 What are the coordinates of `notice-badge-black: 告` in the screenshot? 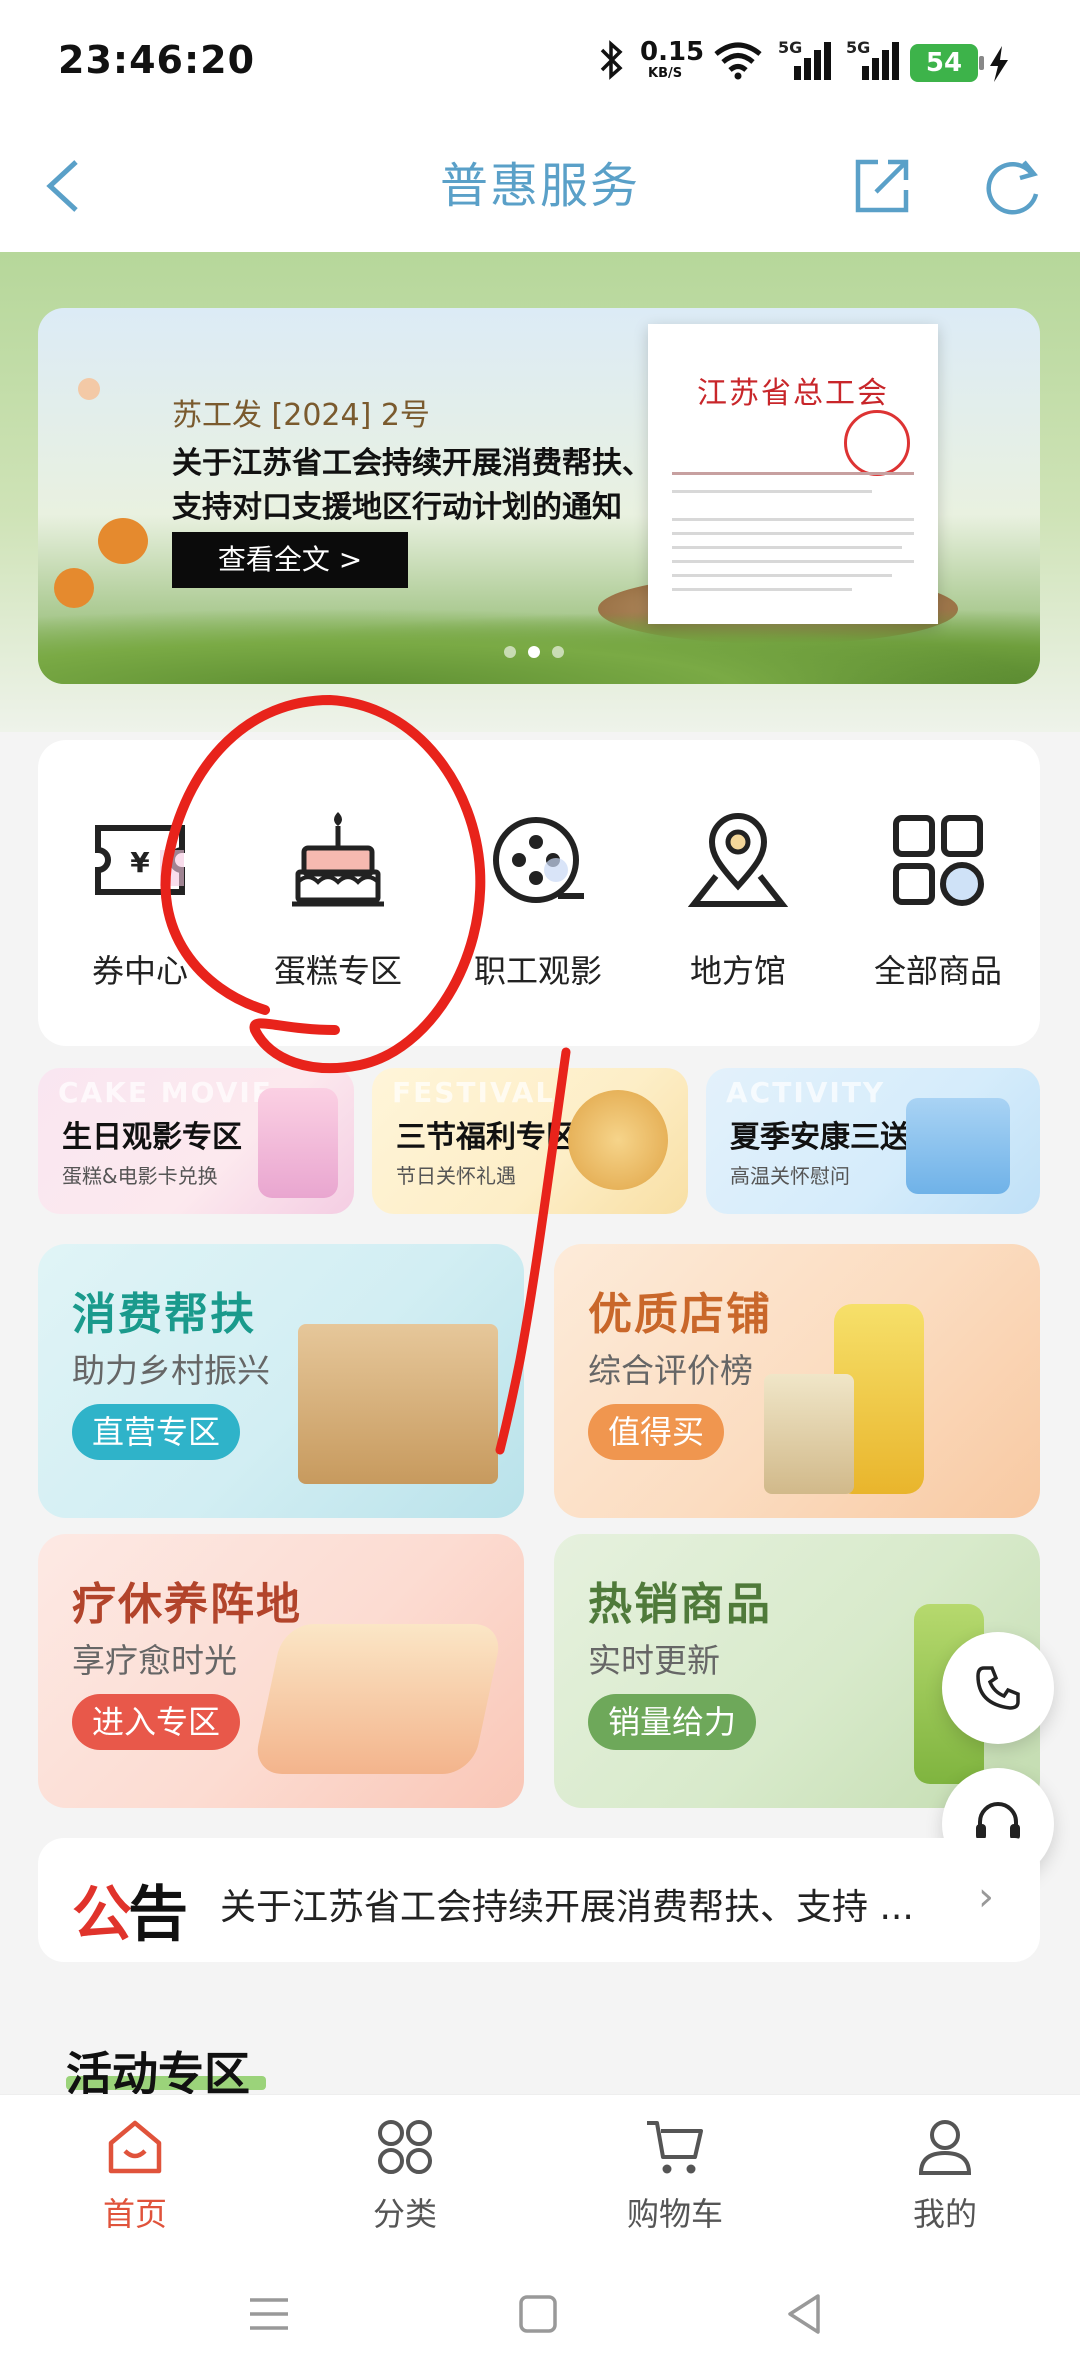 It's located at (158, 1915).